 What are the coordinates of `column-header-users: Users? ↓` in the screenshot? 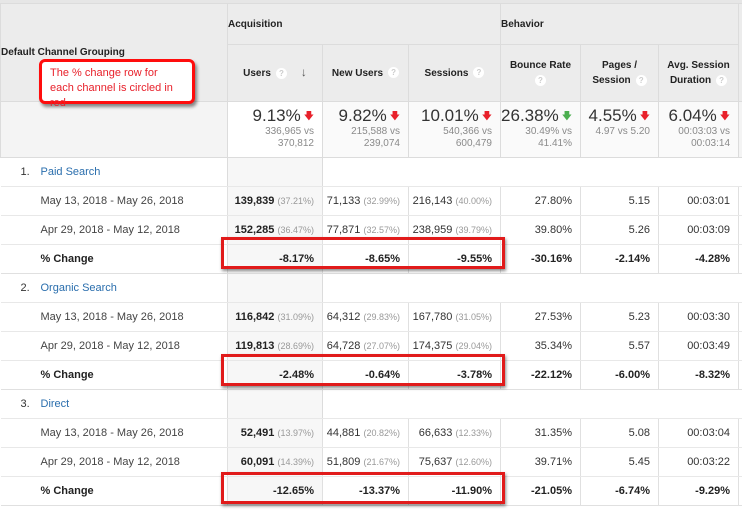 It's located at (275, 73).